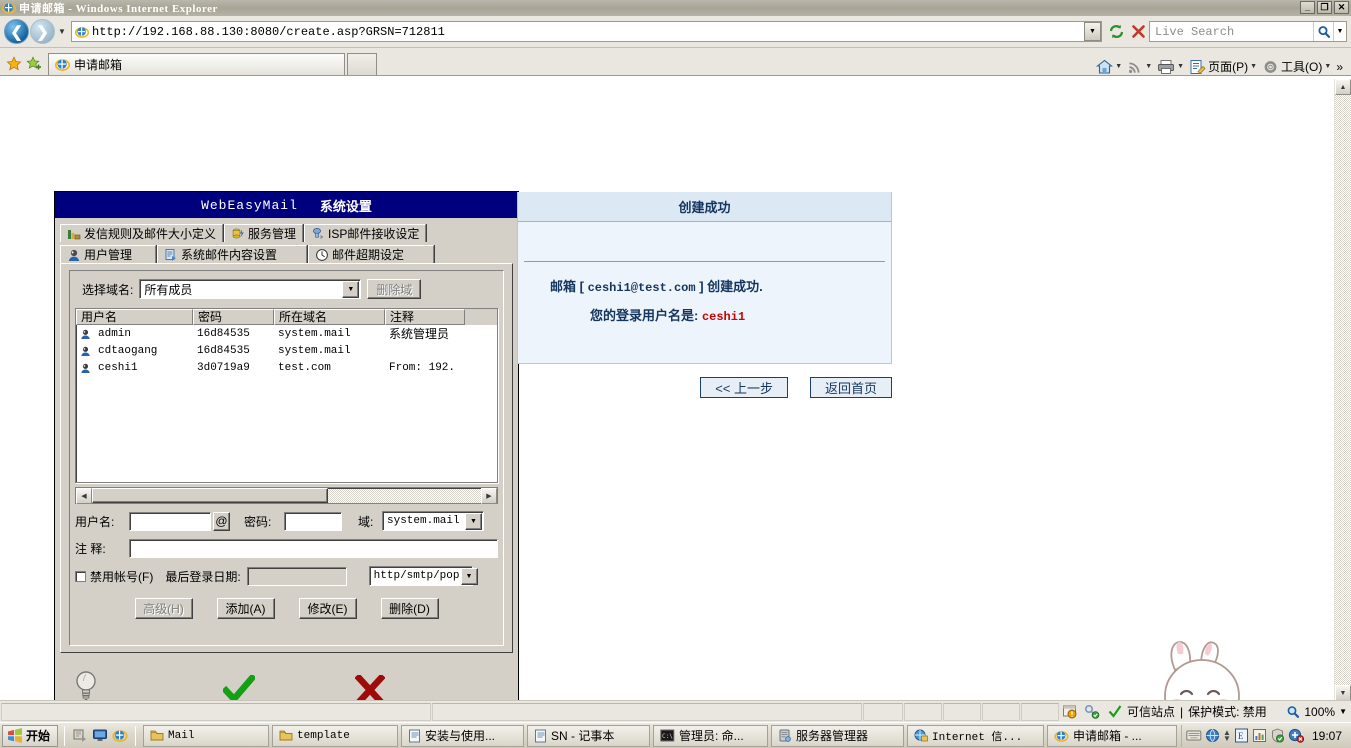 The width and height of the screenshot is (1351, 748). Describe the element at coordinates (14, 64) in the screenshot. I see `favorites-star-icon` at that location.